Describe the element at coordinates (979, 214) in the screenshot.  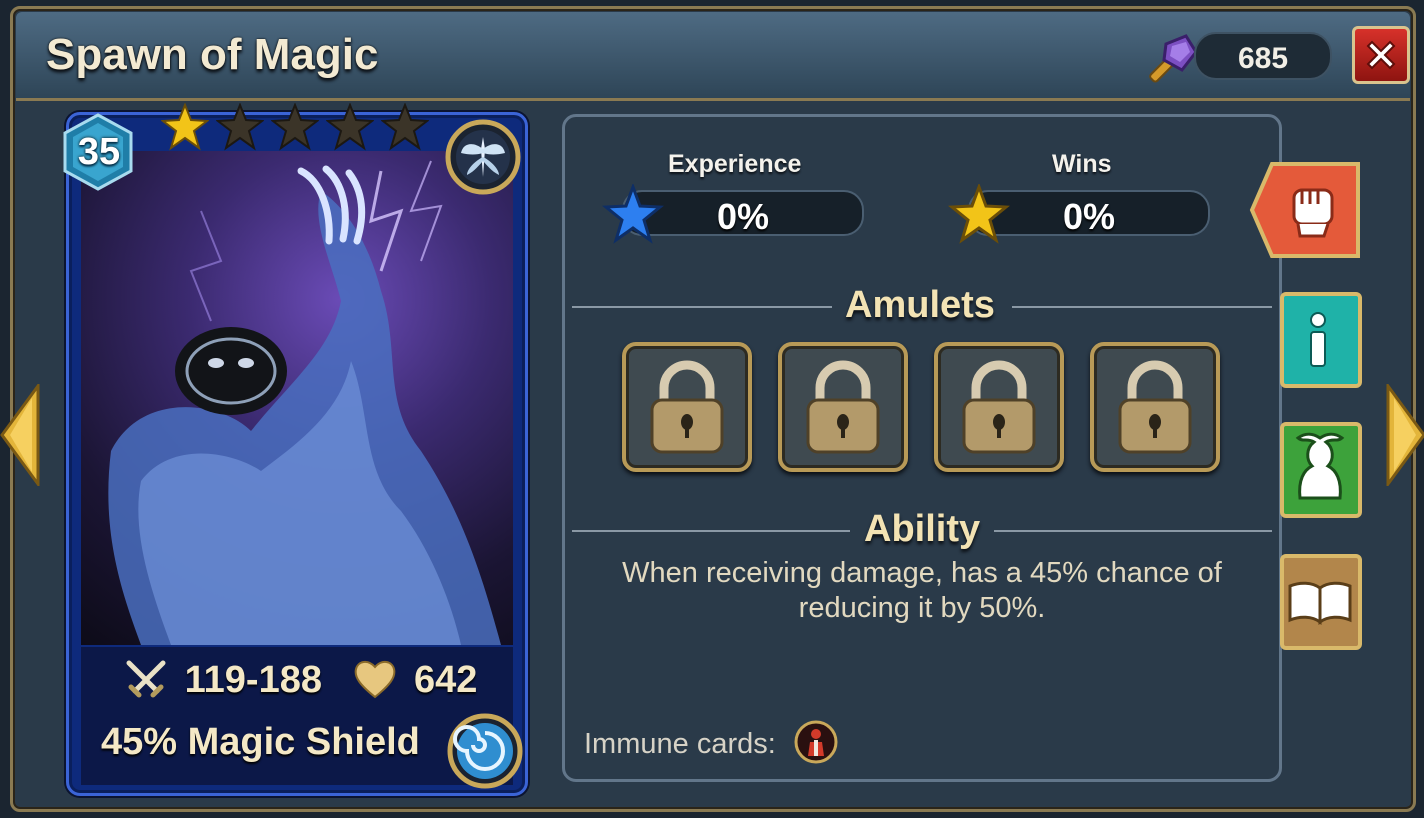
I see `gold-star-icon` at that location.